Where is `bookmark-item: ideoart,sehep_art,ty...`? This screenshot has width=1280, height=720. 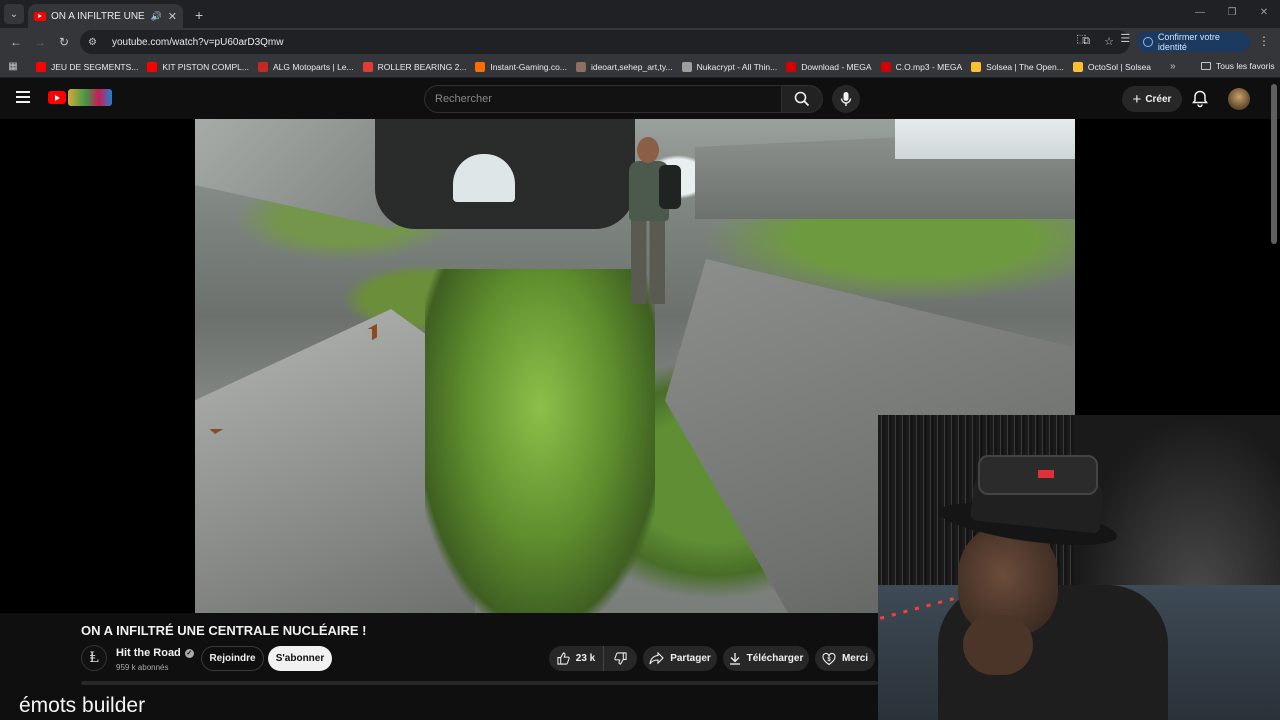
bookmark-item: ideoart,sehep_art,ty... is located at coordinates (624, 66).